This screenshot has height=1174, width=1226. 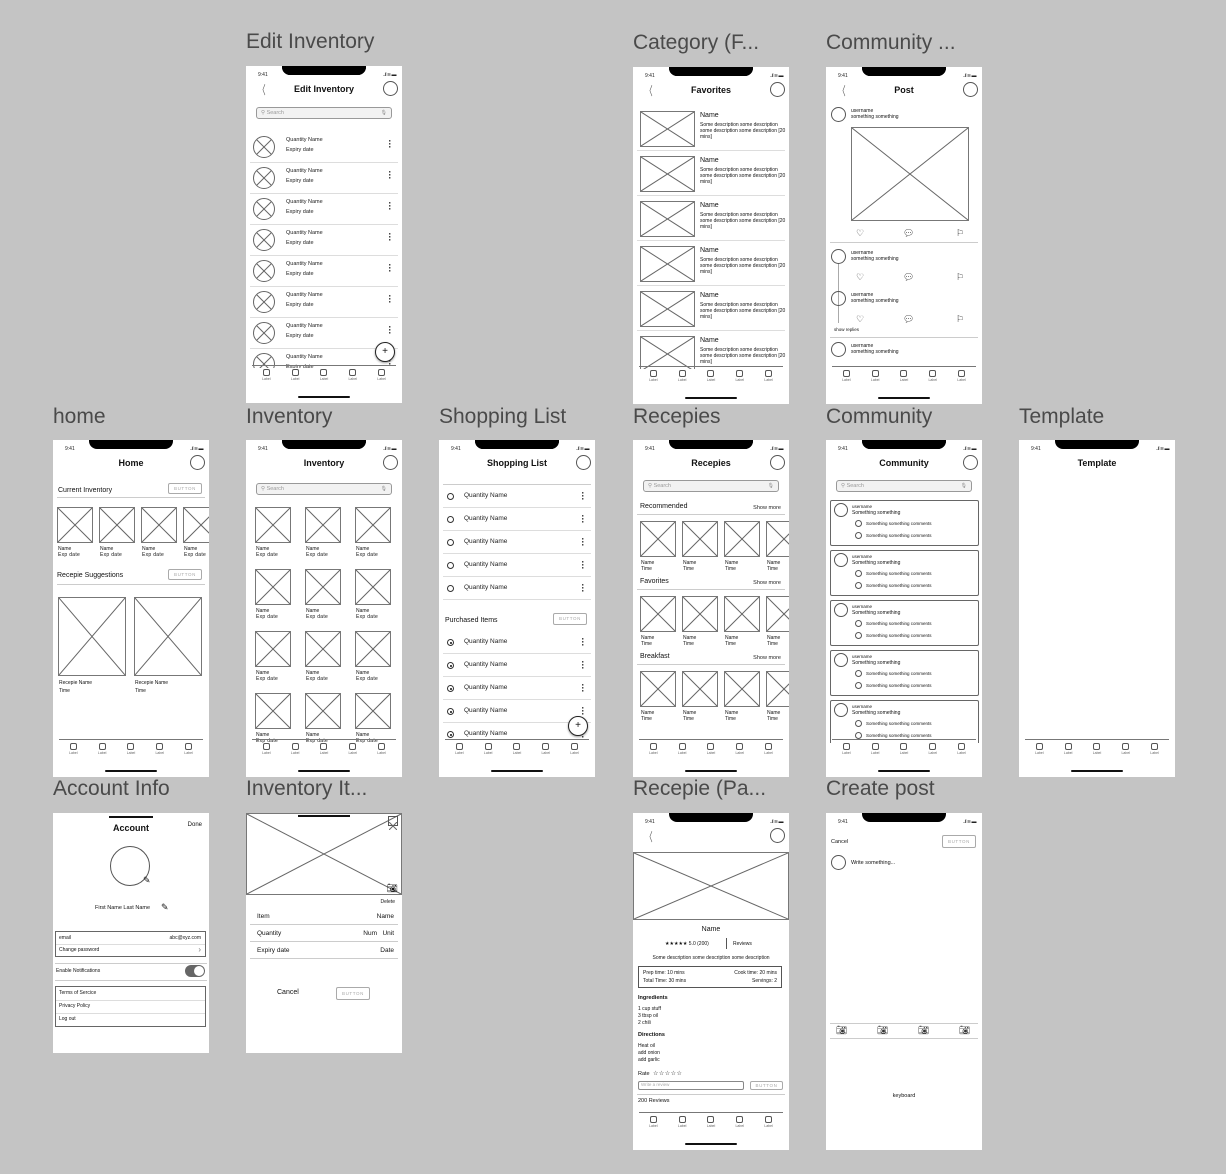 I want to click on terms-of-service-link: Terms of Sercice, so click(x=77, y=993).